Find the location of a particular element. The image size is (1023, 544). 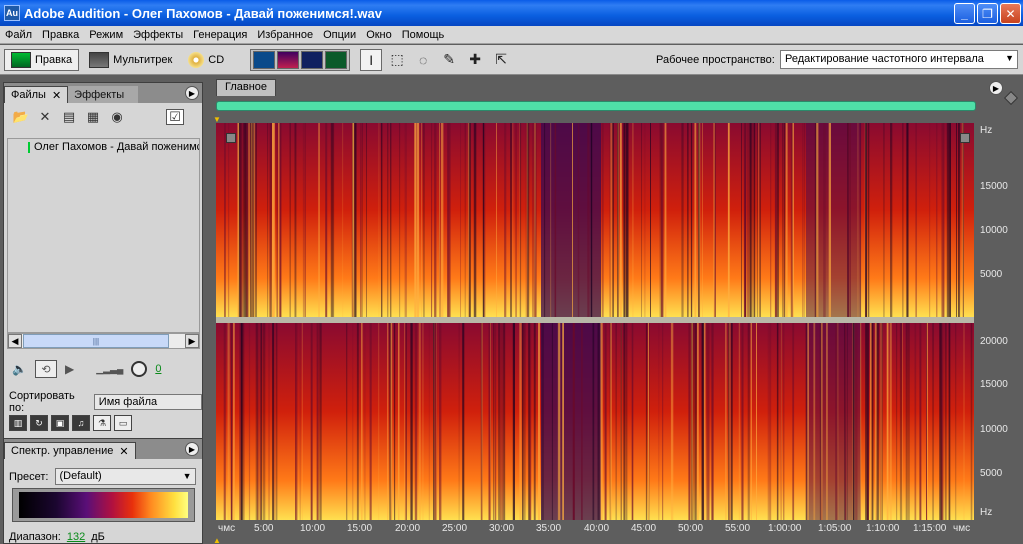

filter-options-icon: ⚗ is located at coordinates (102, 423).